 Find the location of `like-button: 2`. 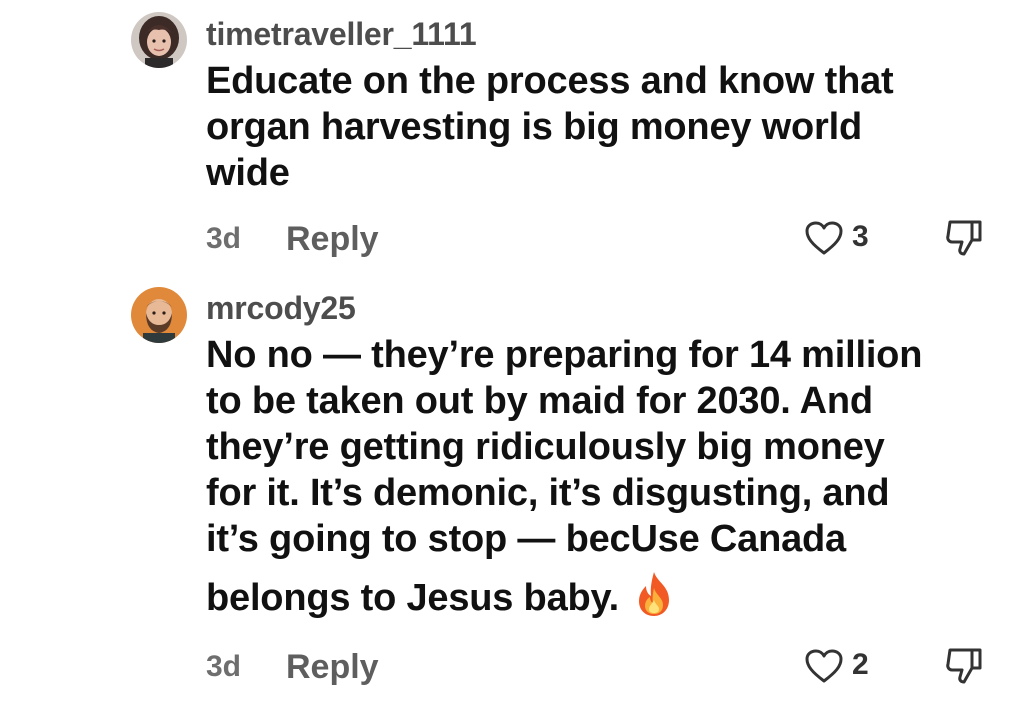

like-button: 2 is located at coordinates (844, 668).